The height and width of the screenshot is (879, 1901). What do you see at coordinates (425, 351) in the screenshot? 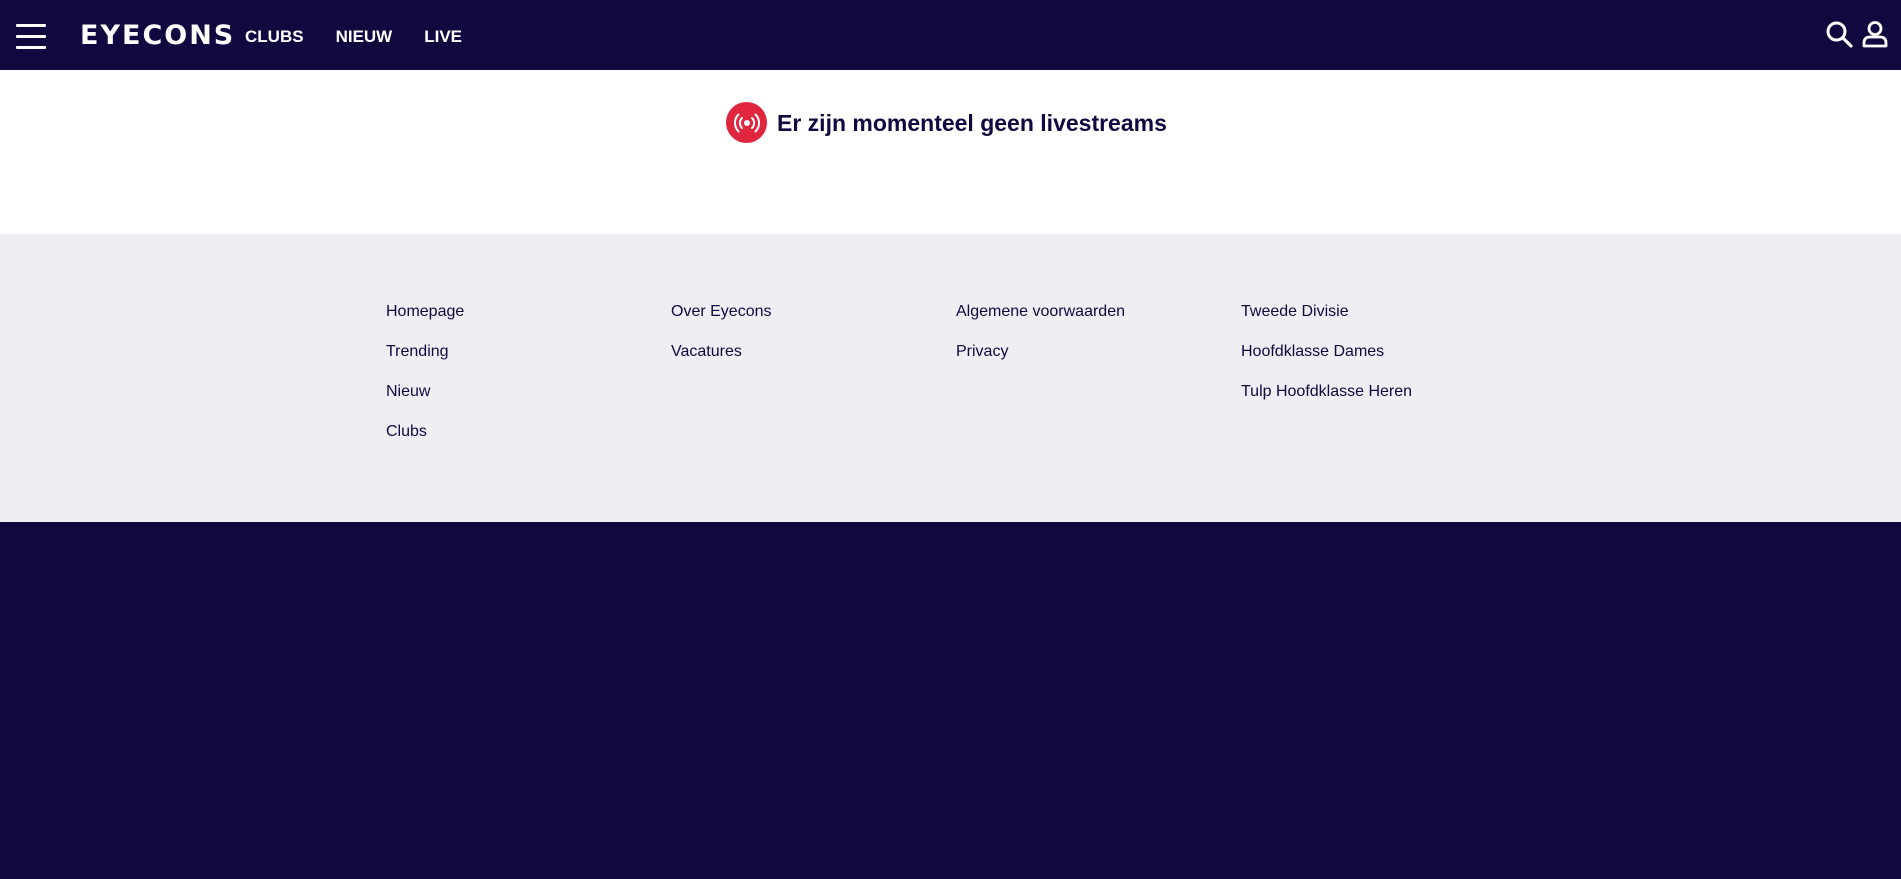
I see `footer-link-trending: Trending` at bounding box center [425, 351].